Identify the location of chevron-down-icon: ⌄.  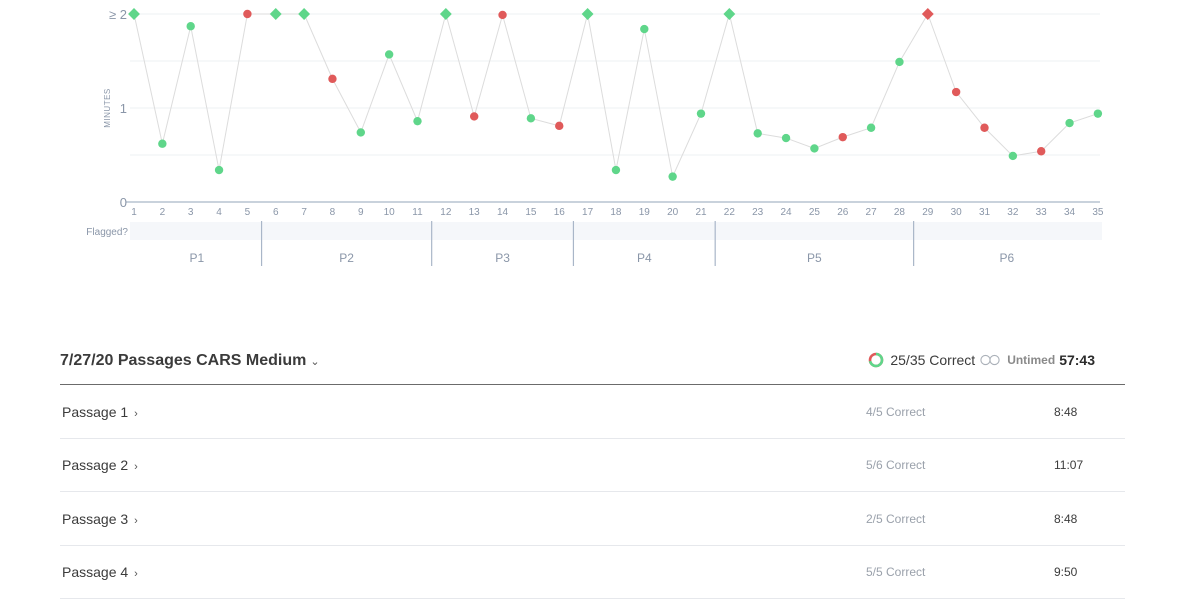
(315, 362).